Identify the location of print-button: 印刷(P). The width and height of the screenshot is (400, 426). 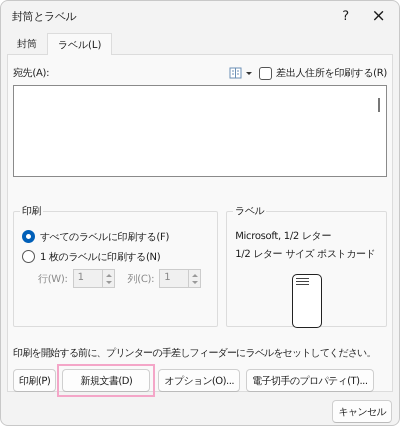
(34, 380).